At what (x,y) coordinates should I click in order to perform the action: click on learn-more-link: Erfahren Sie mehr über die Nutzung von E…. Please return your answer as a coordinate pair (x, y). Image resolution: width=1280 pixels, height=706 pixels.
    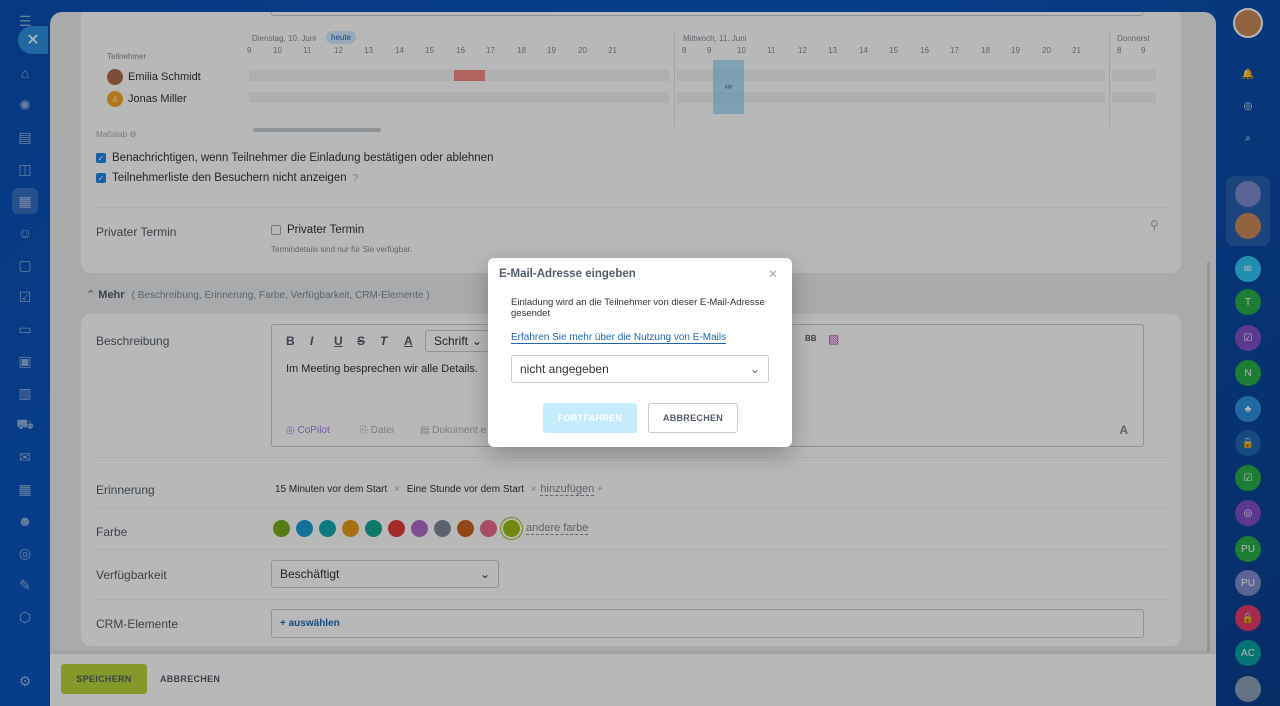
    Looking at the image, I should click on (619, 338).